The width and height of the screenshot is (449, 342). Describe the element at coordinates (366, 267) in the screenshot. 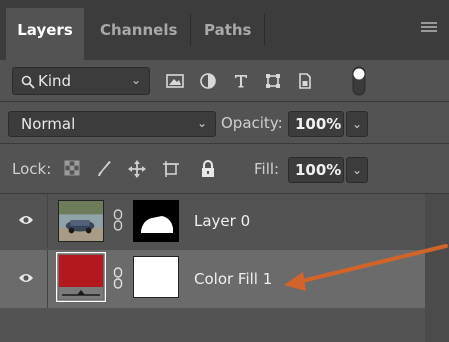

I see `annotation-arrow` at that location.